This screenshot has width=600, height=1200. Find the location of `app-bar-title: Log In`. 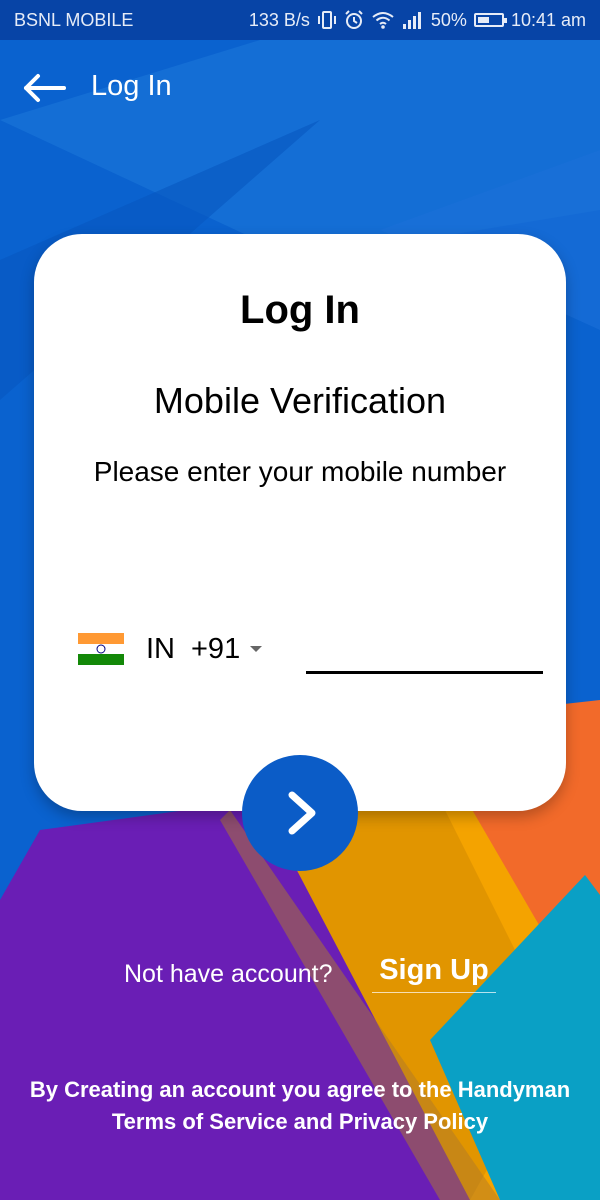

app-bar-title: Log In is located at coordinates (131, 86).